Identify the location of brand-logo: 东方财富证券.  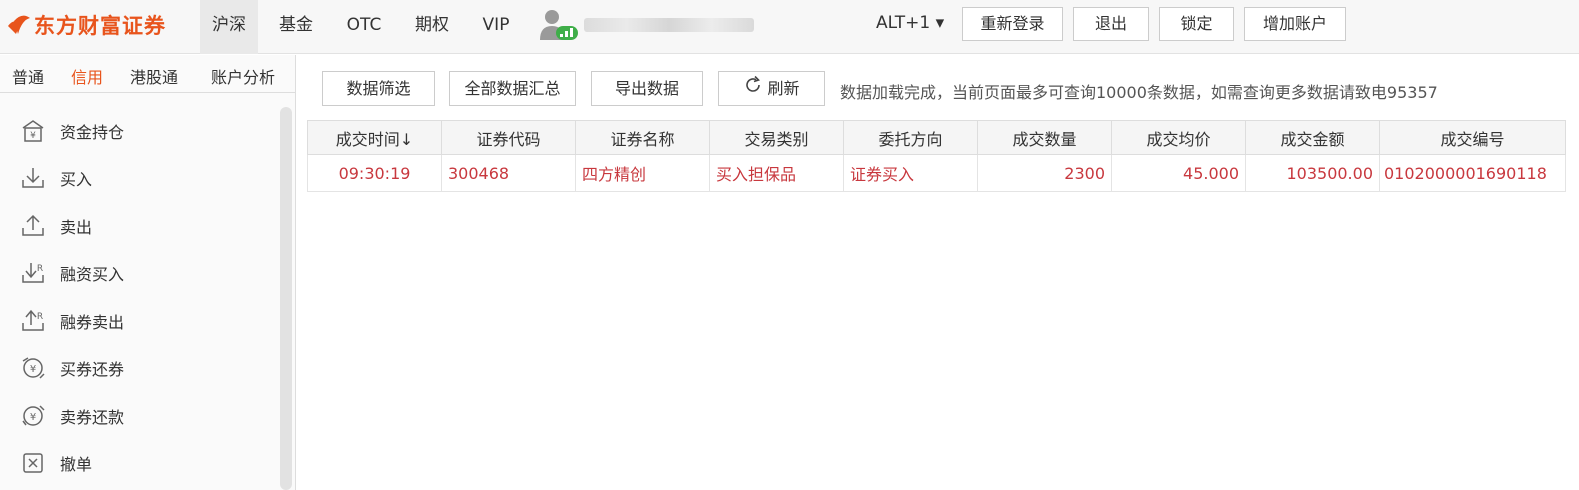
(86, 25).